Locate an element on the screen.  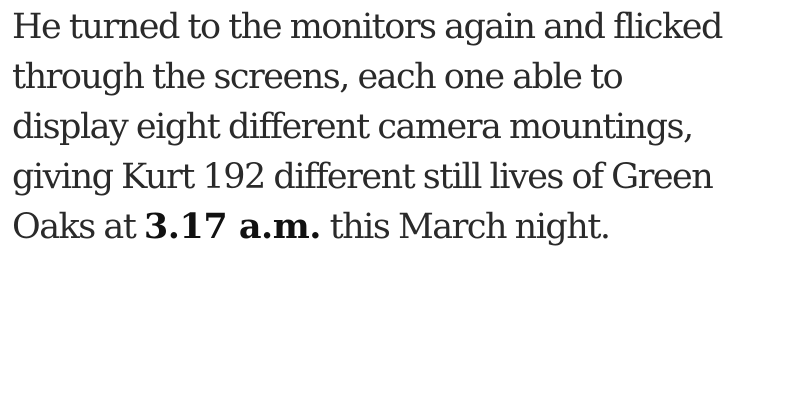
text-line-2: through the screens, each one able to is located at coordinates (318, 77).